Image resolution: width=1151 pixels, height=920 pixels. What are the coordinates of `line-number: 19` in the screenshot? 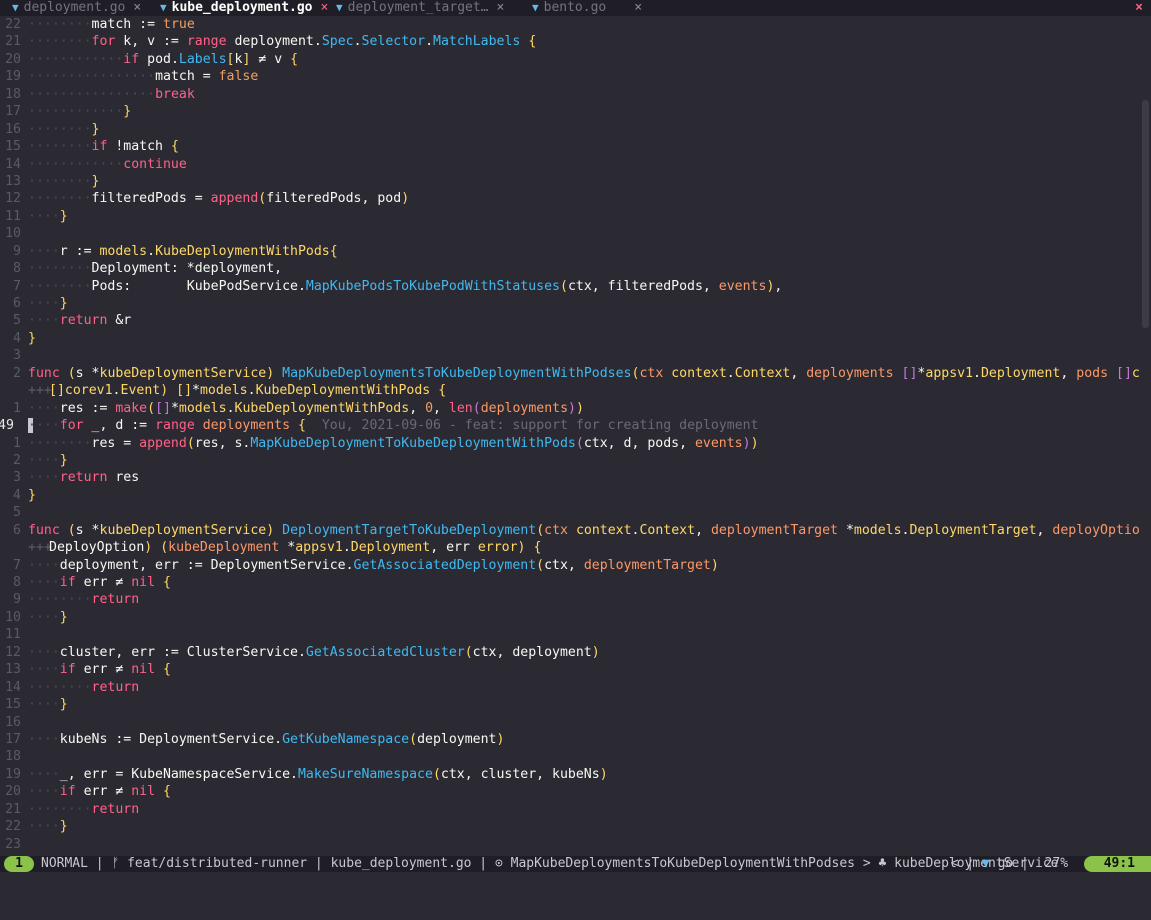 It's located at (13, 77).